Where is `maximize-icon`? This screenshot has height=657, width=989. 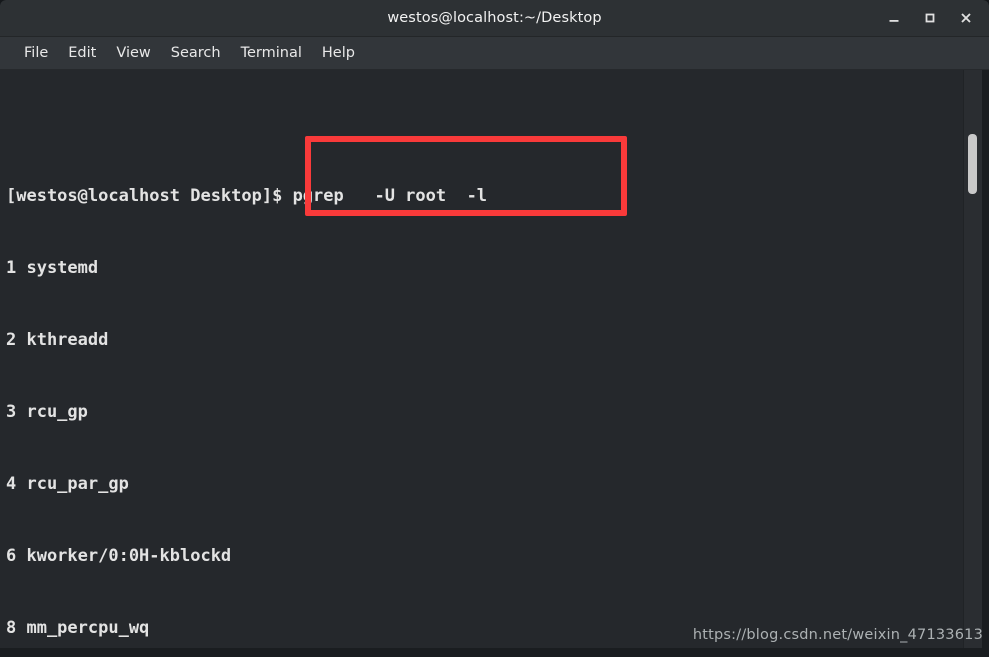 maximize-icon is located at coordinates (930, 18).